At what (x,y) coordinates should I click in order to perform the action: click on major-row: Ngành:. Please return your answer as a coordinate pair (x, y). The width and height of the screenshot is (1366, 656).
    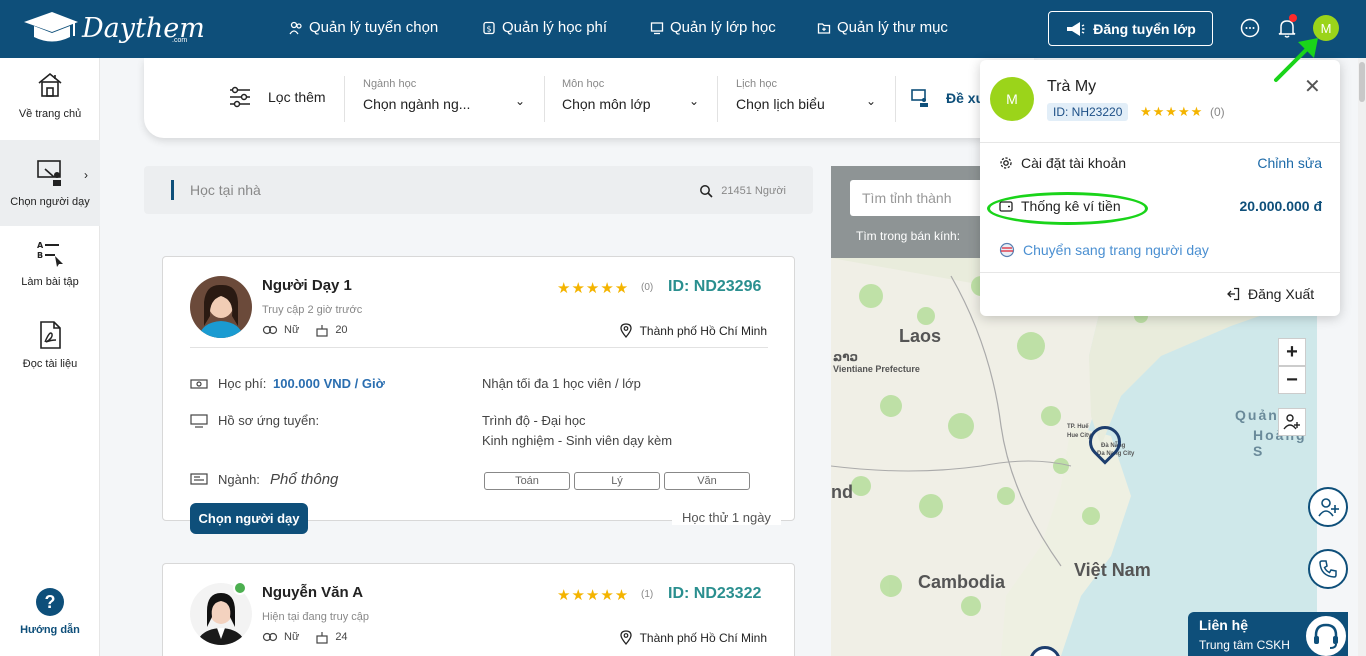
    Looking at the image, I should click on (225, 479).